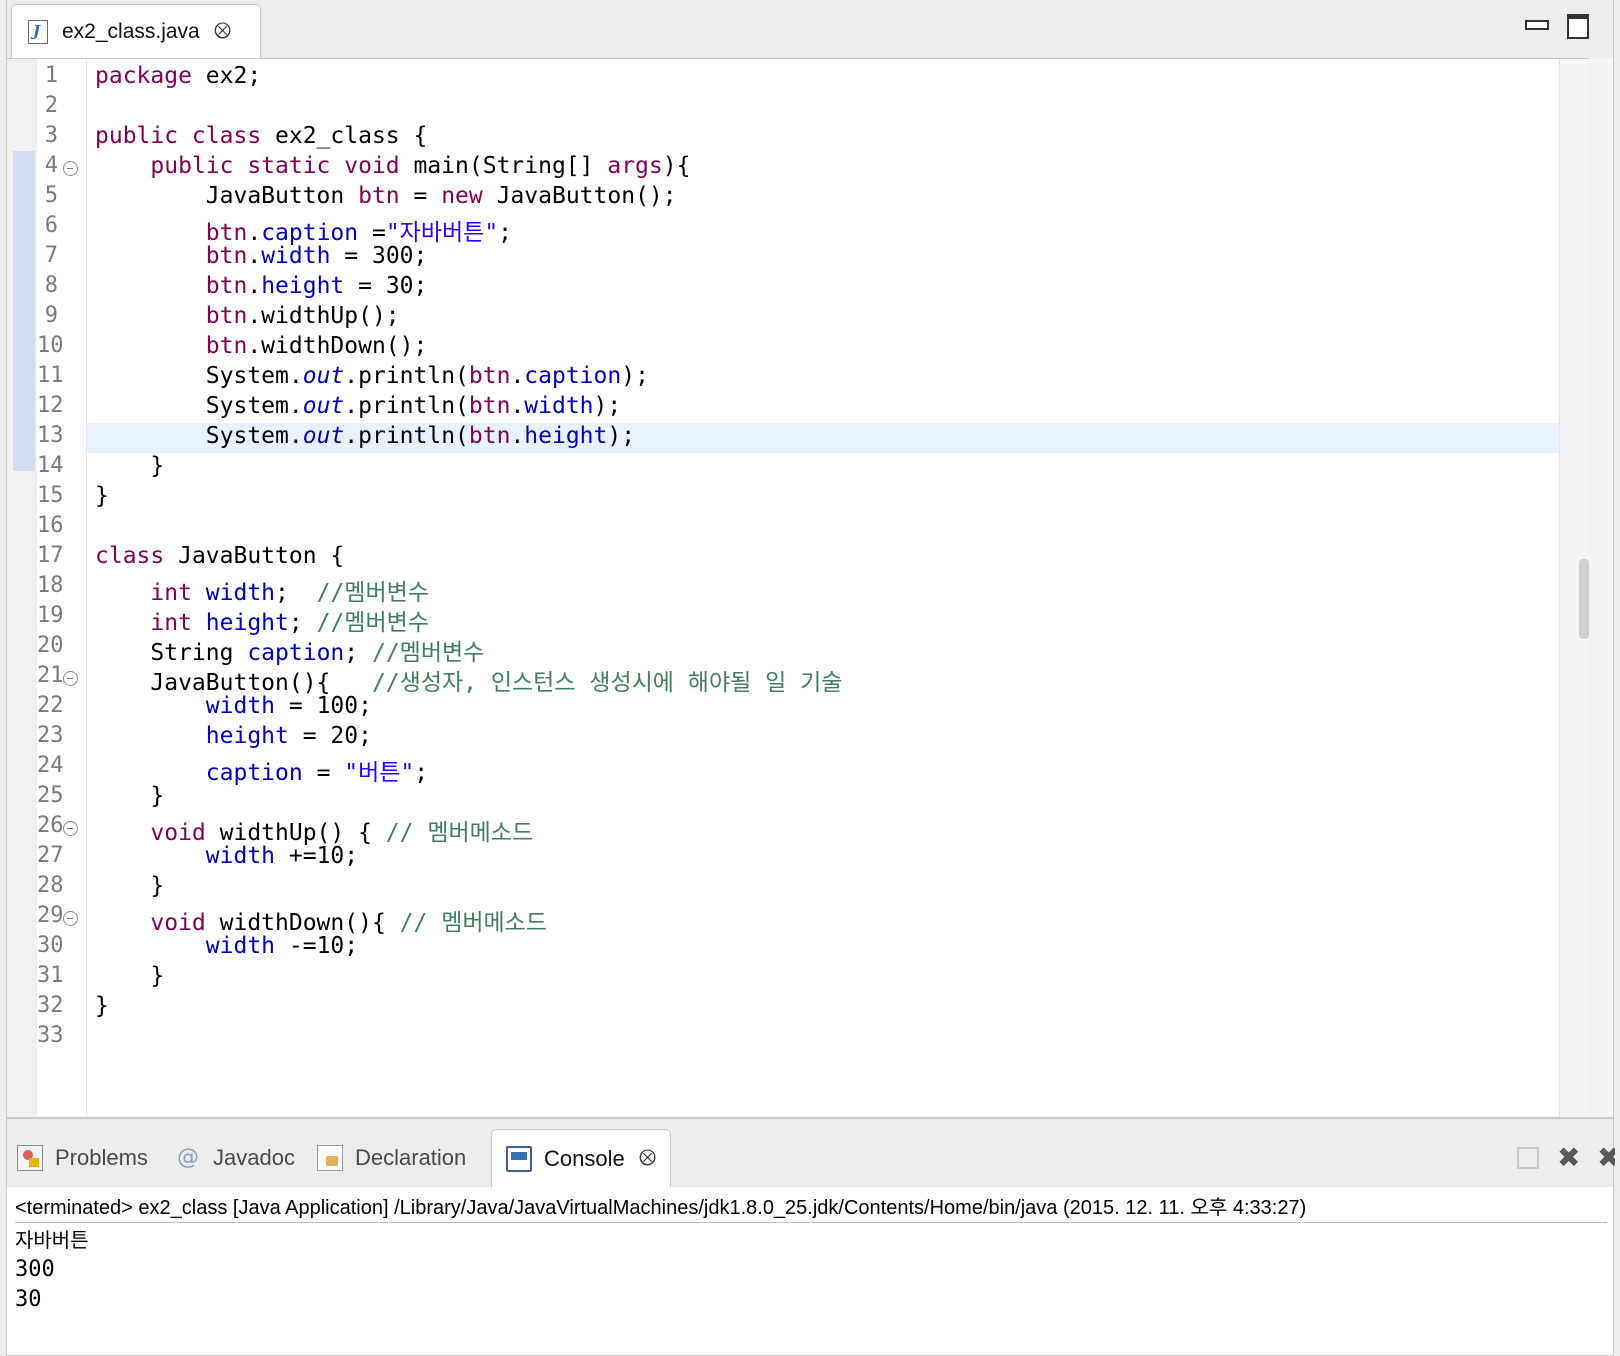  What do you see at coordinates (837, 589) in the screenshot?
I see `code-line: int width; //멤버변수` at bounding box center [837, 589].